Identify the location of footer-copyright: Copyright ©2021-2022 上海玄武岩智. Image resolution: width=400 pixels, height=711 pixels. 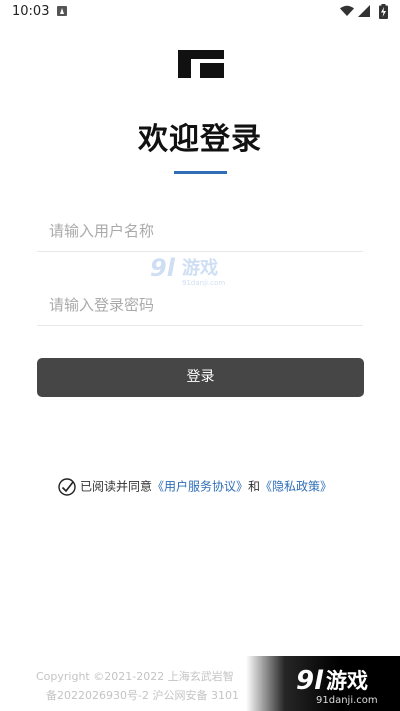
(135, 676).